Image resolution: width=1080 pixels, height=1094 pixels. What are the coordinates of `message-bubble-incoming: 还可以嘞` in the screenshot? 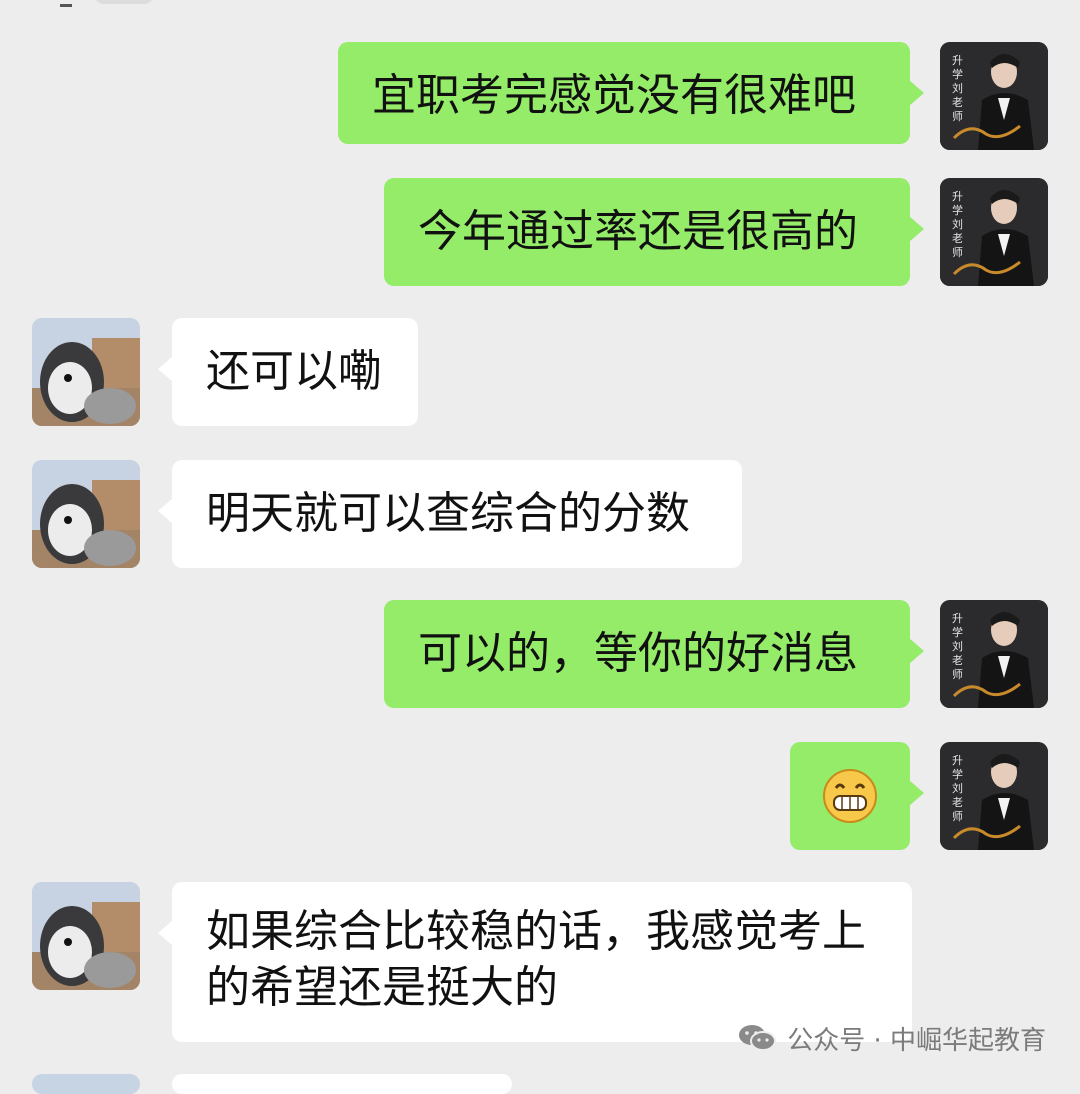 It's located at (288, 372).